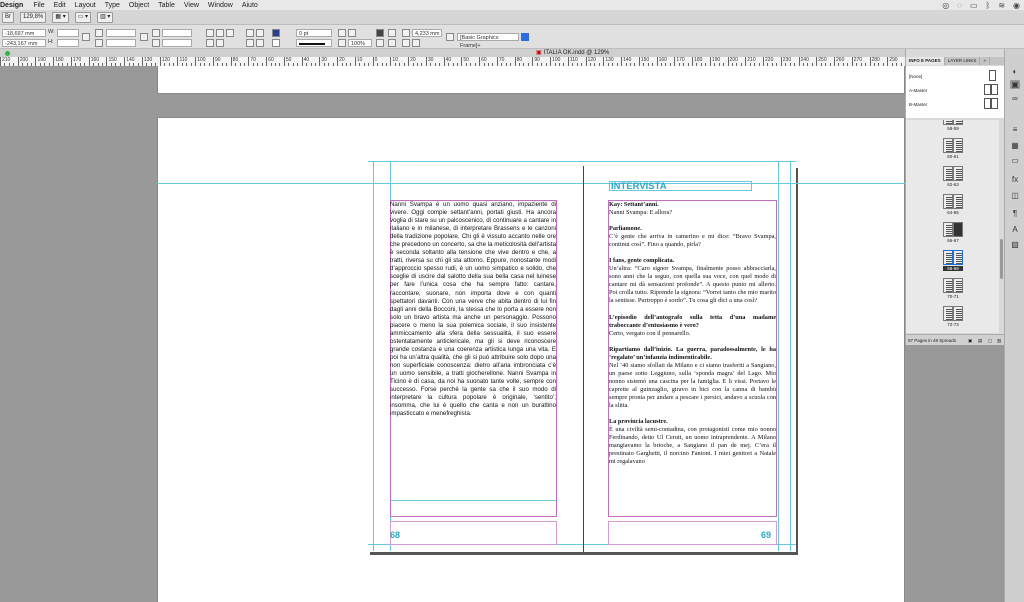 The height and width of the screenshot is (602, 1024). What do you see at coordinates (33, 17) in the screenshot?
I see `zoom-level: 129,8%` at bounding box center [33, 17].